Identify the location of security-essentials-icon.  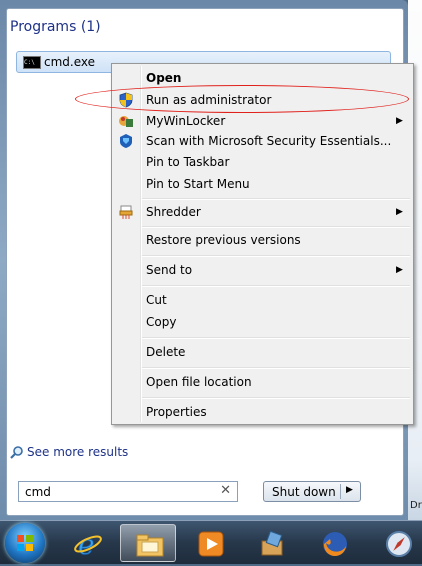
(126, 141).